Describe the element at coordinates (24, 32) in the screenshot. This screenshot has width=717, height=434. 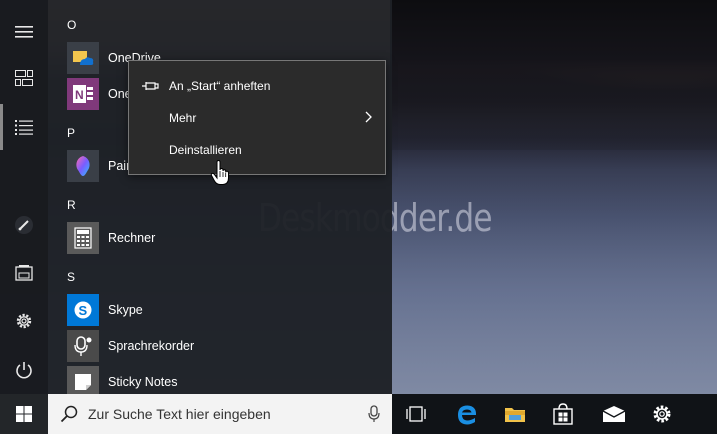
I see `hamburger-menu-icon` at that location.